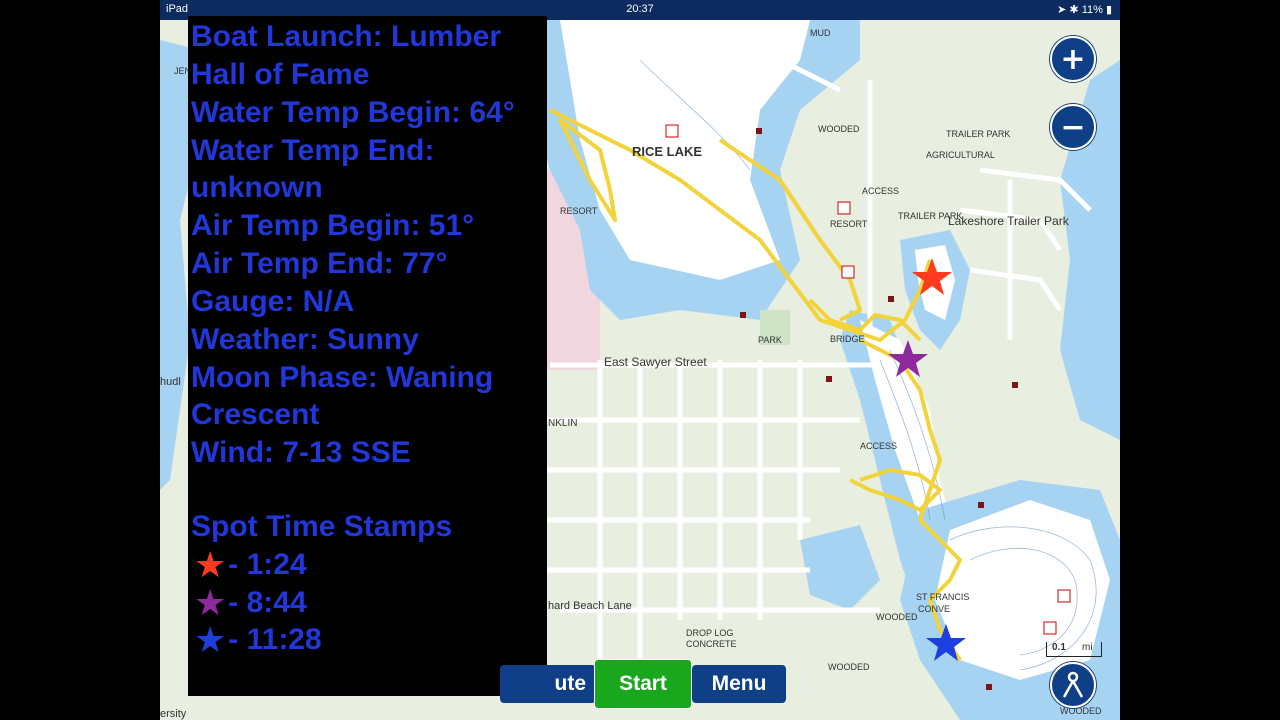 The height and width of the screenshot is (720, 1280). I want to click on scale-unit: mi, so click(1087, 647).